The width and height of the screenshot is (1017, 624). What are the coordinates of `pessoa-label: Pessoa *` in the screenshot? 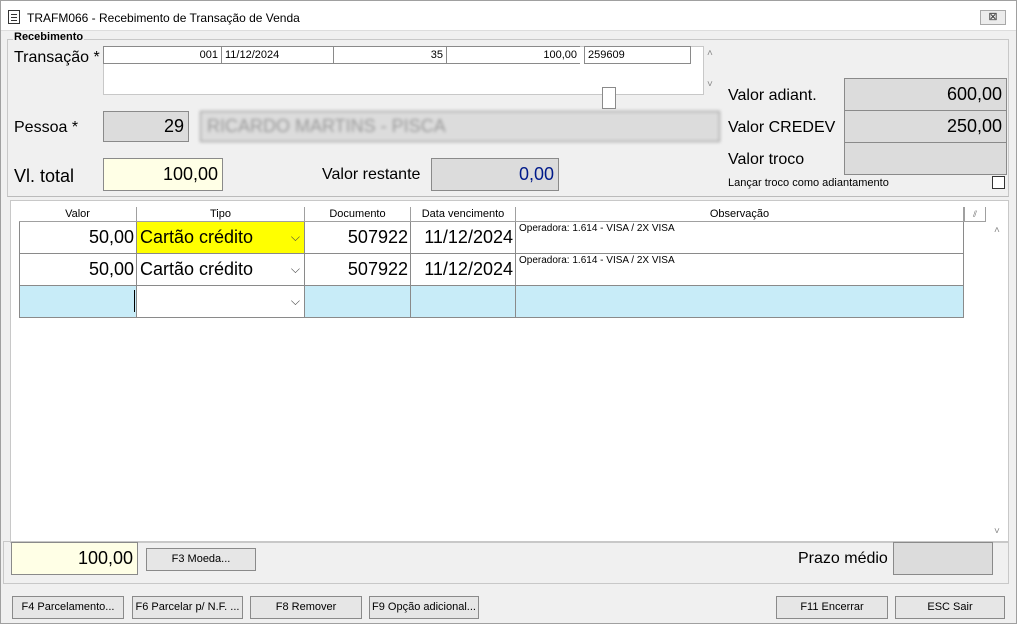 It's located at (46, 127).